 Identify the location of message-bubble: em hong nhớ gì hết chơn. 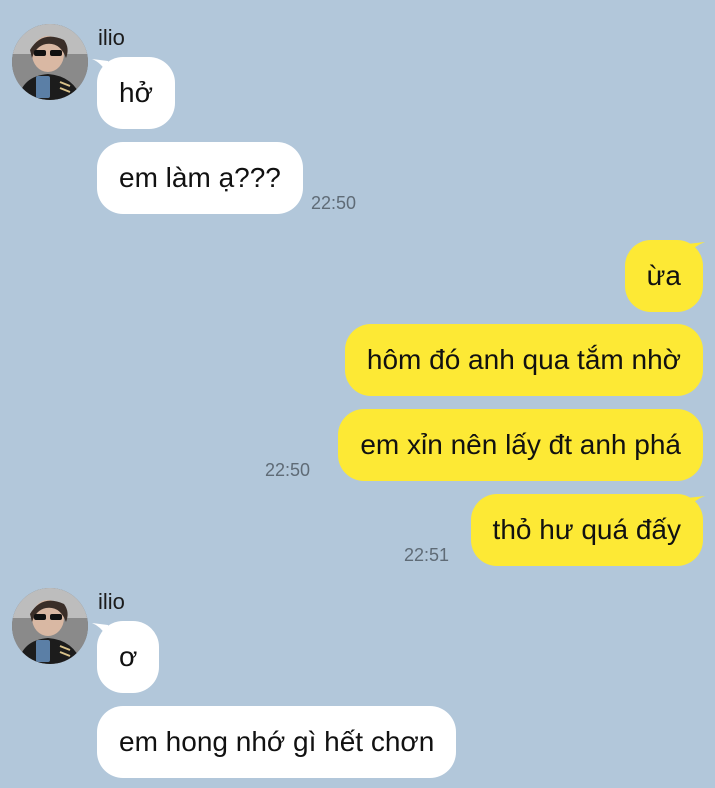
(277, 742).